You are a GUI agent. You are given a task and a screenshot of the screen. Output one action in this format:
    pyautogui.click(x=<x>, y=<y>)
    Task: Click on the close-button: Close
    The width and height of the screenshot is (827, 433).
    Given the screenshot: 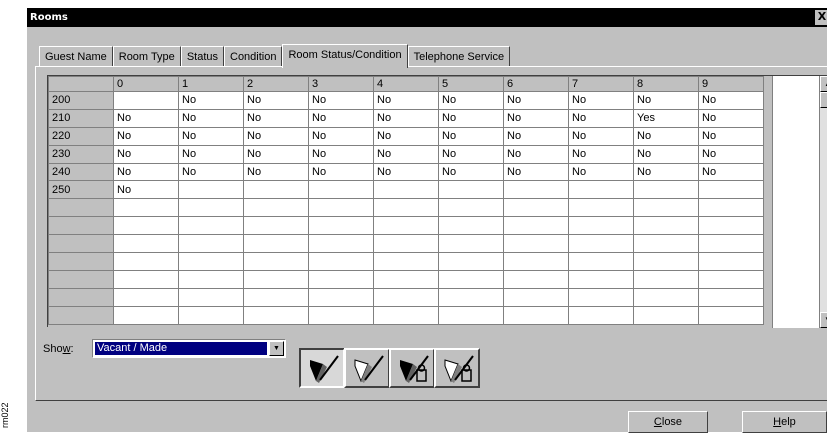 What is the action you would take?
    pyautogui.click(x=668, y=422)
    